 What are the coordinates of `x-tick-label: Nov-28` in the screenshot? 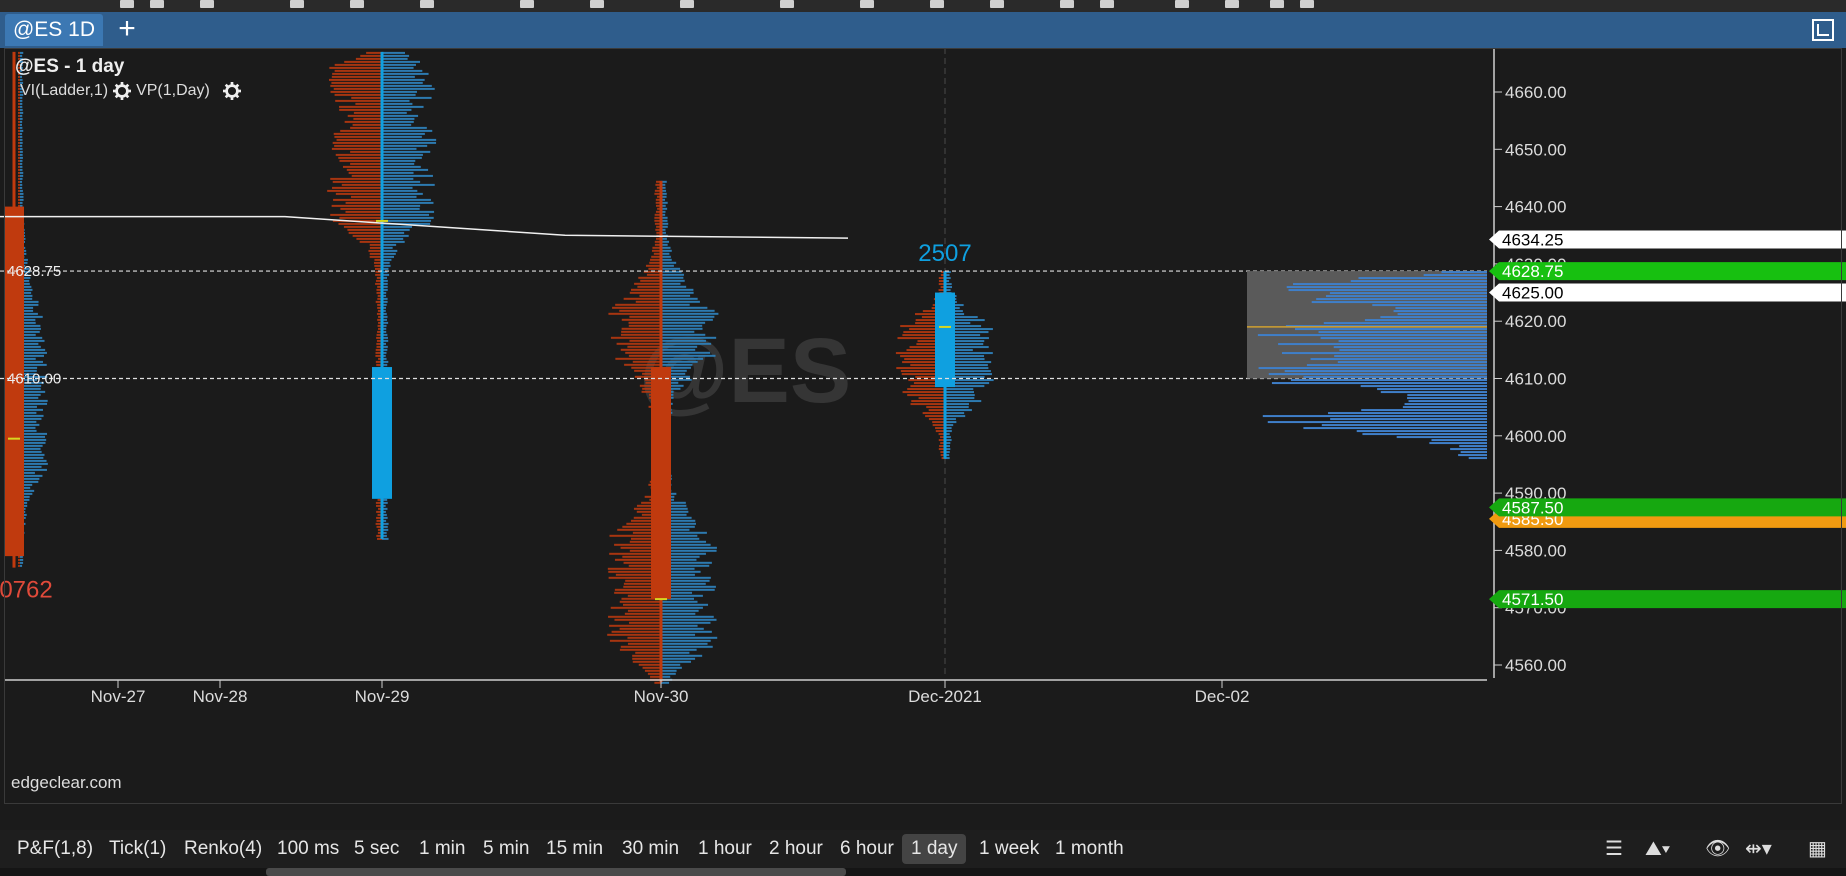 It's located at (220, 696).